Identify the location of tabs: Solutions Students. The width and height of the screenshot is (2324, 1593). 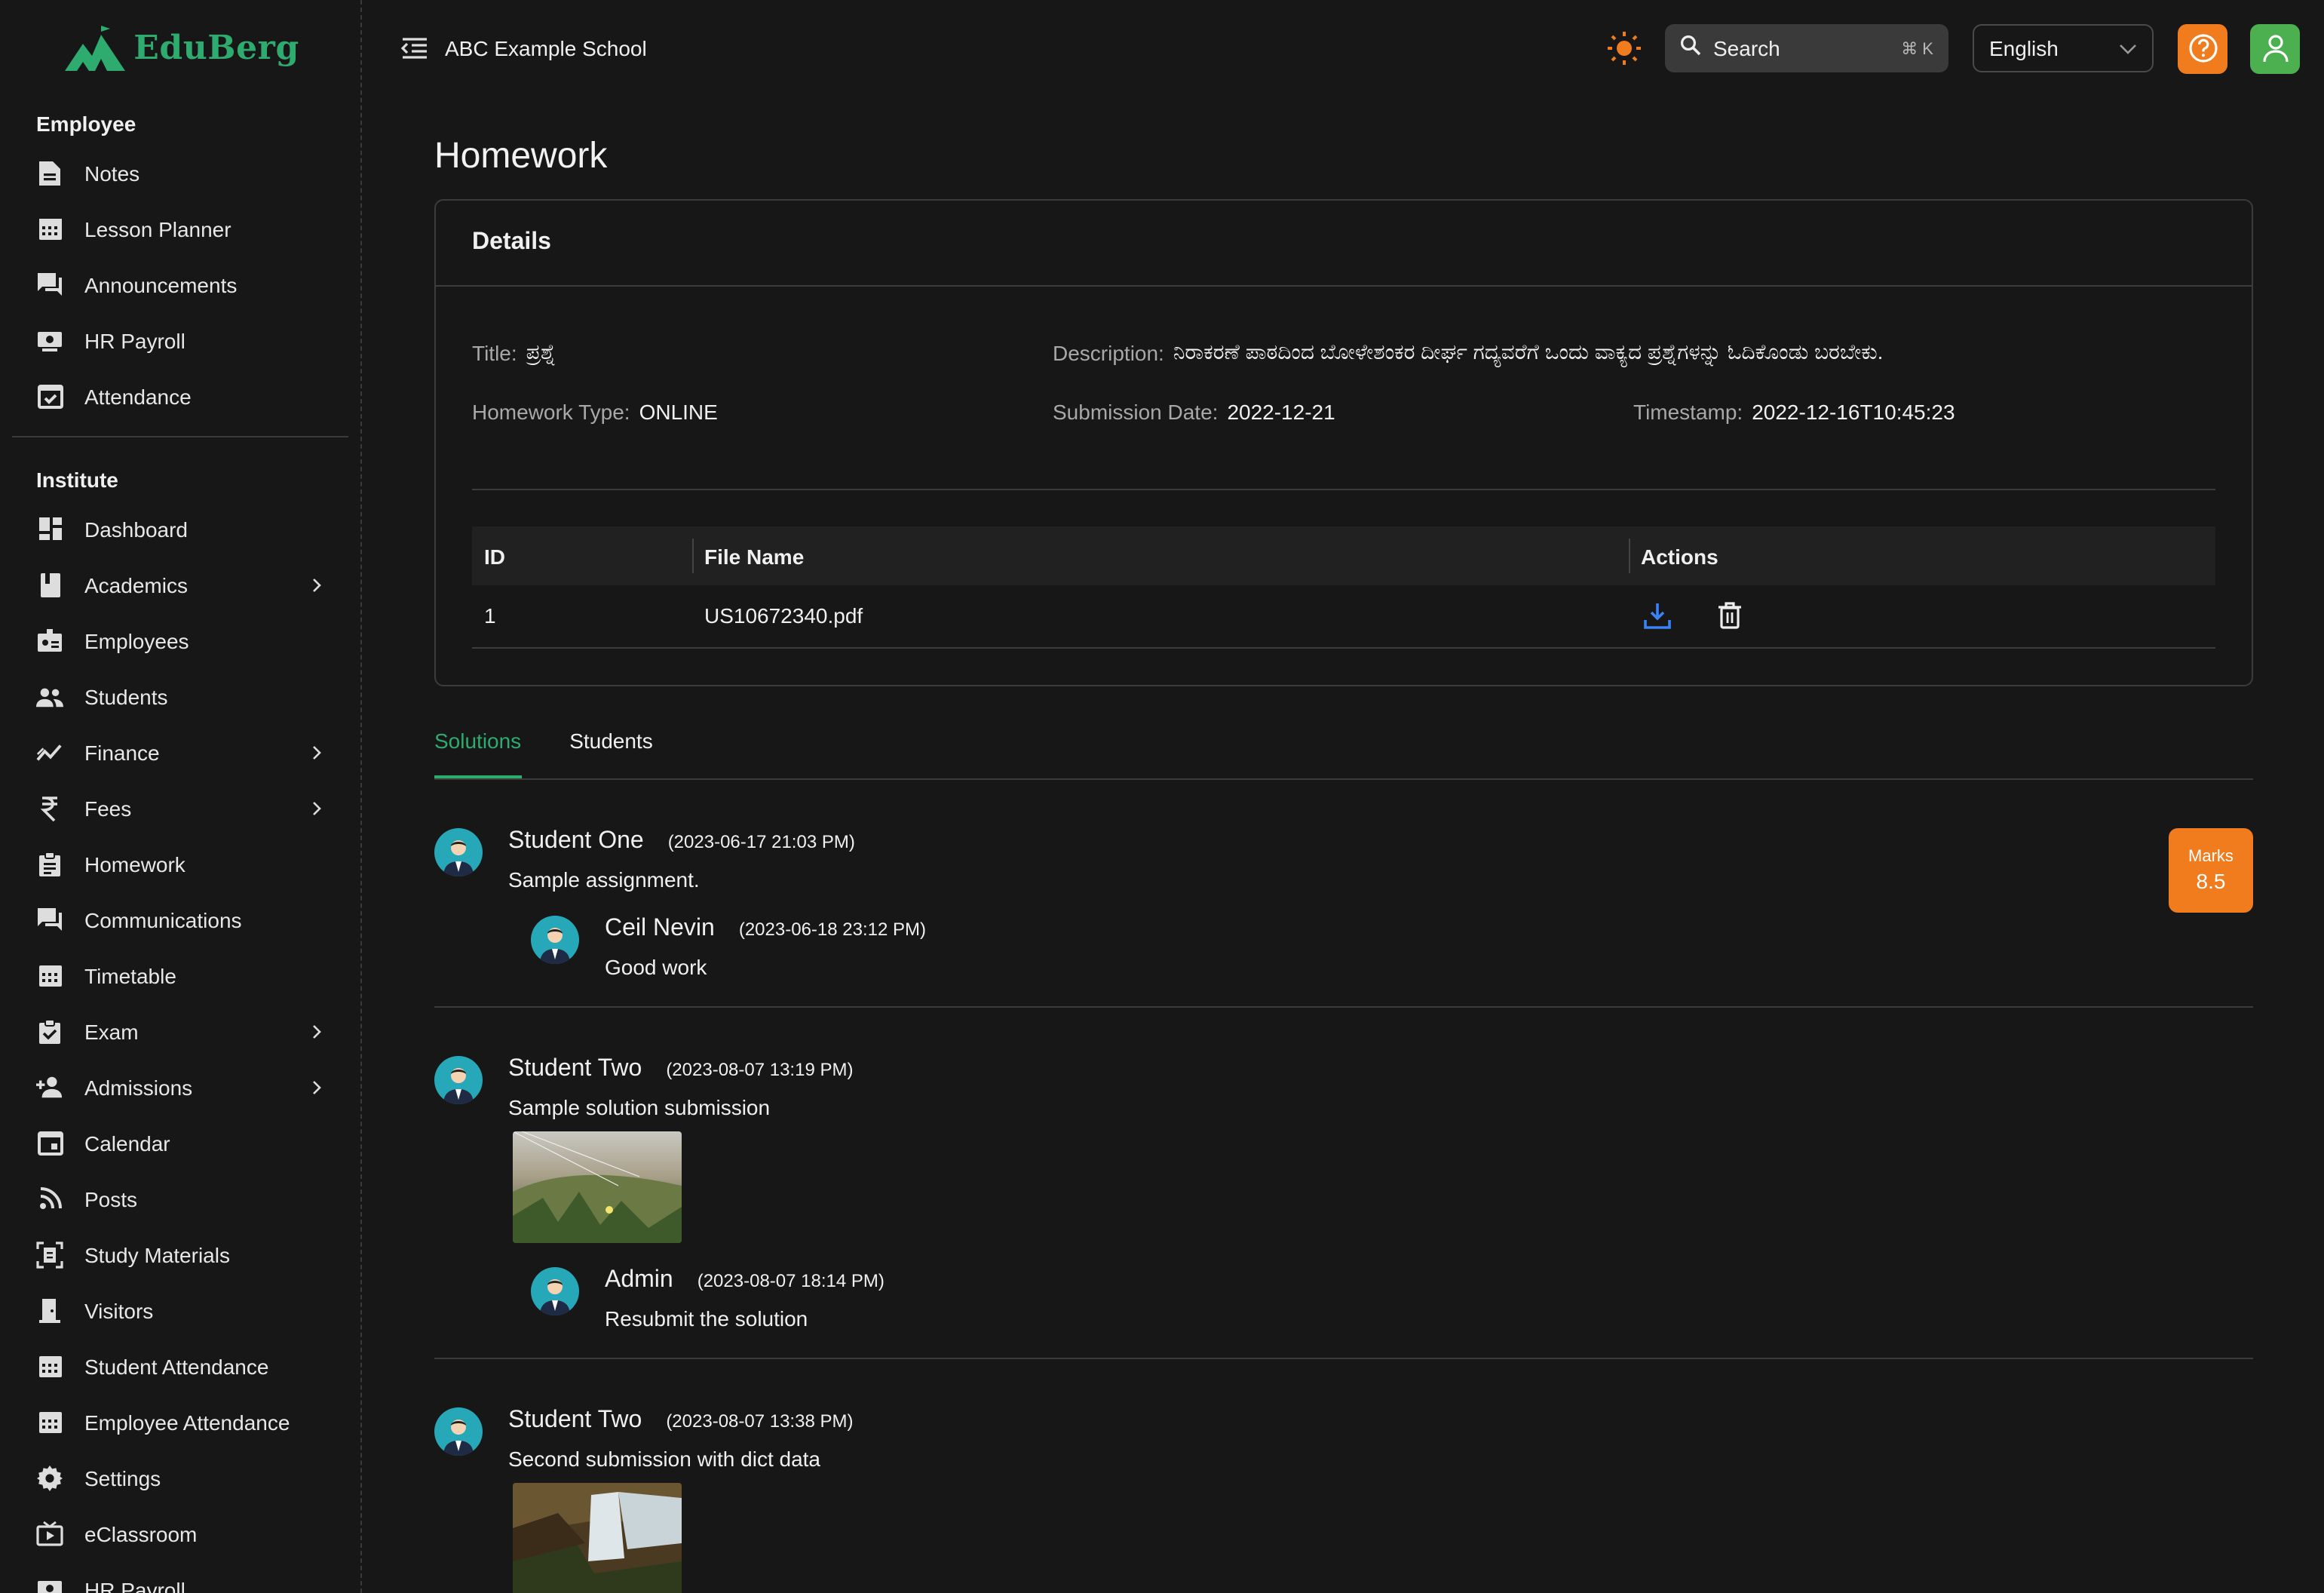
(1343, 732).